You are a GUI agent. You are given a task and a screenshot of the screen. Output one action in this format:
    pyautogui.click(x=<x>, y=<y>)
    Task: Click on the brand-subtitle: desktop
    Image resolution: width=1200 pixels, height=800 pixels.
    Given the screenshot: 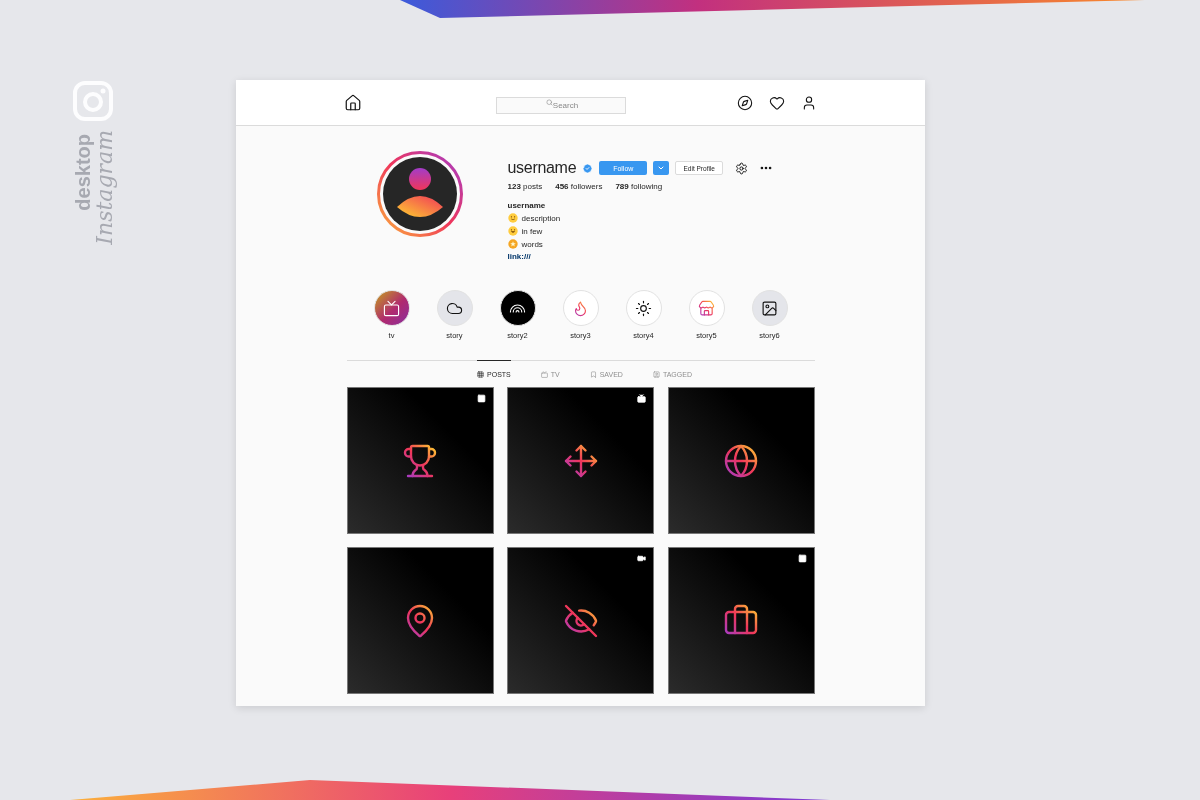 What is the action you would take?
    pyautogui.click(x=83, y=172)
    